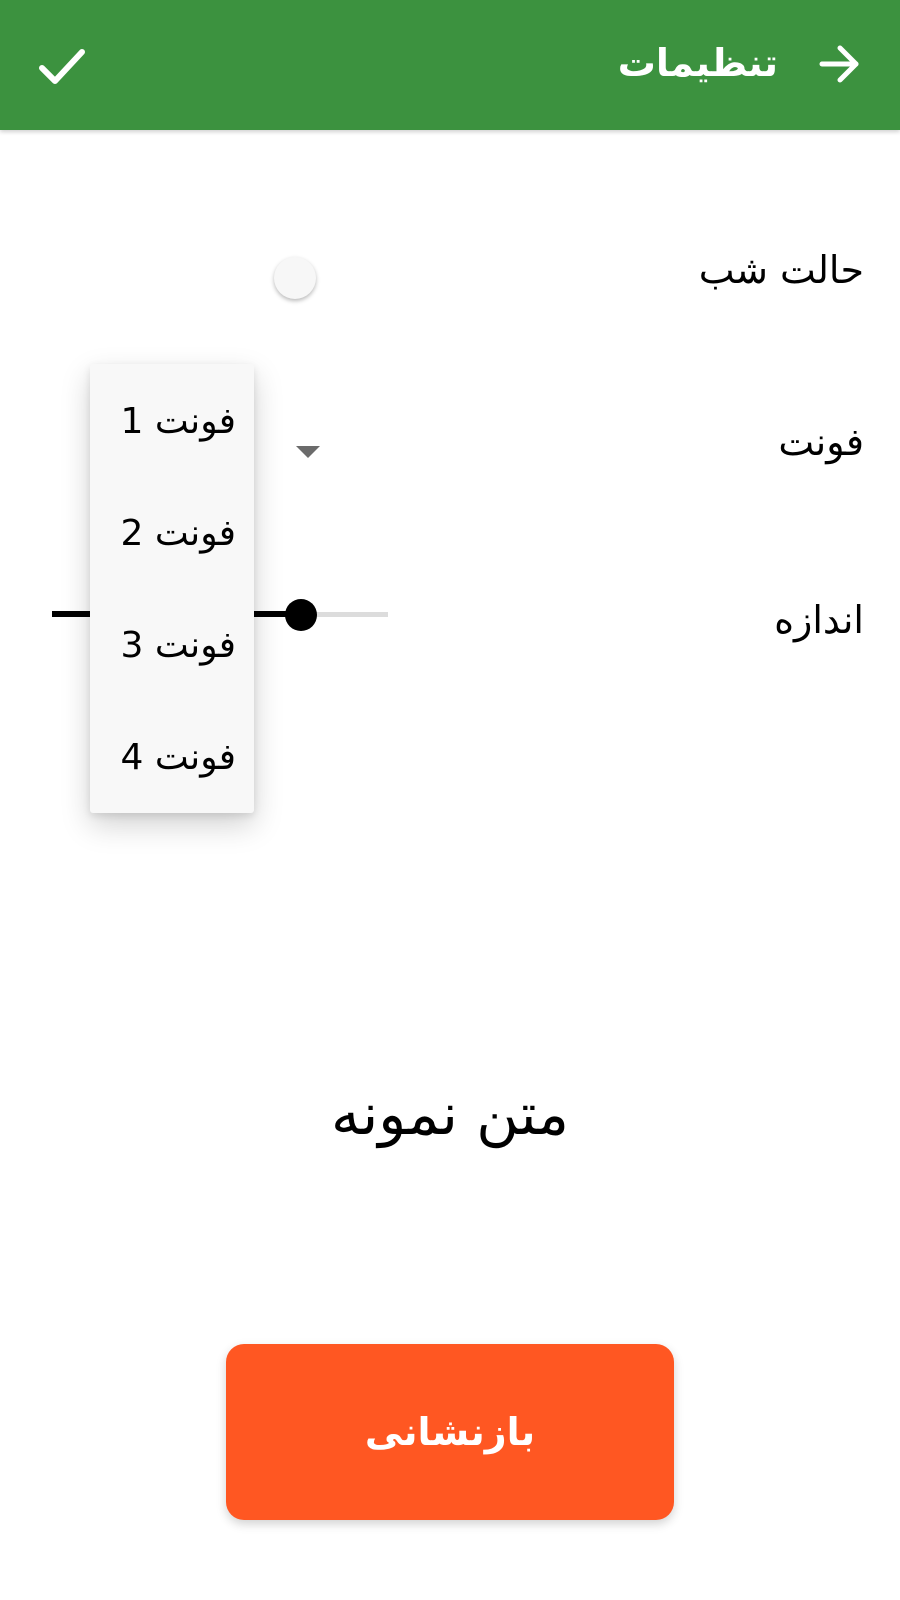 The width and height of the screenshot is (900, 1600). What do you see at coordinates (172, 422) in the screenshot?
I see `font-option-1: فونت 1` at bounding box center [172, 422].